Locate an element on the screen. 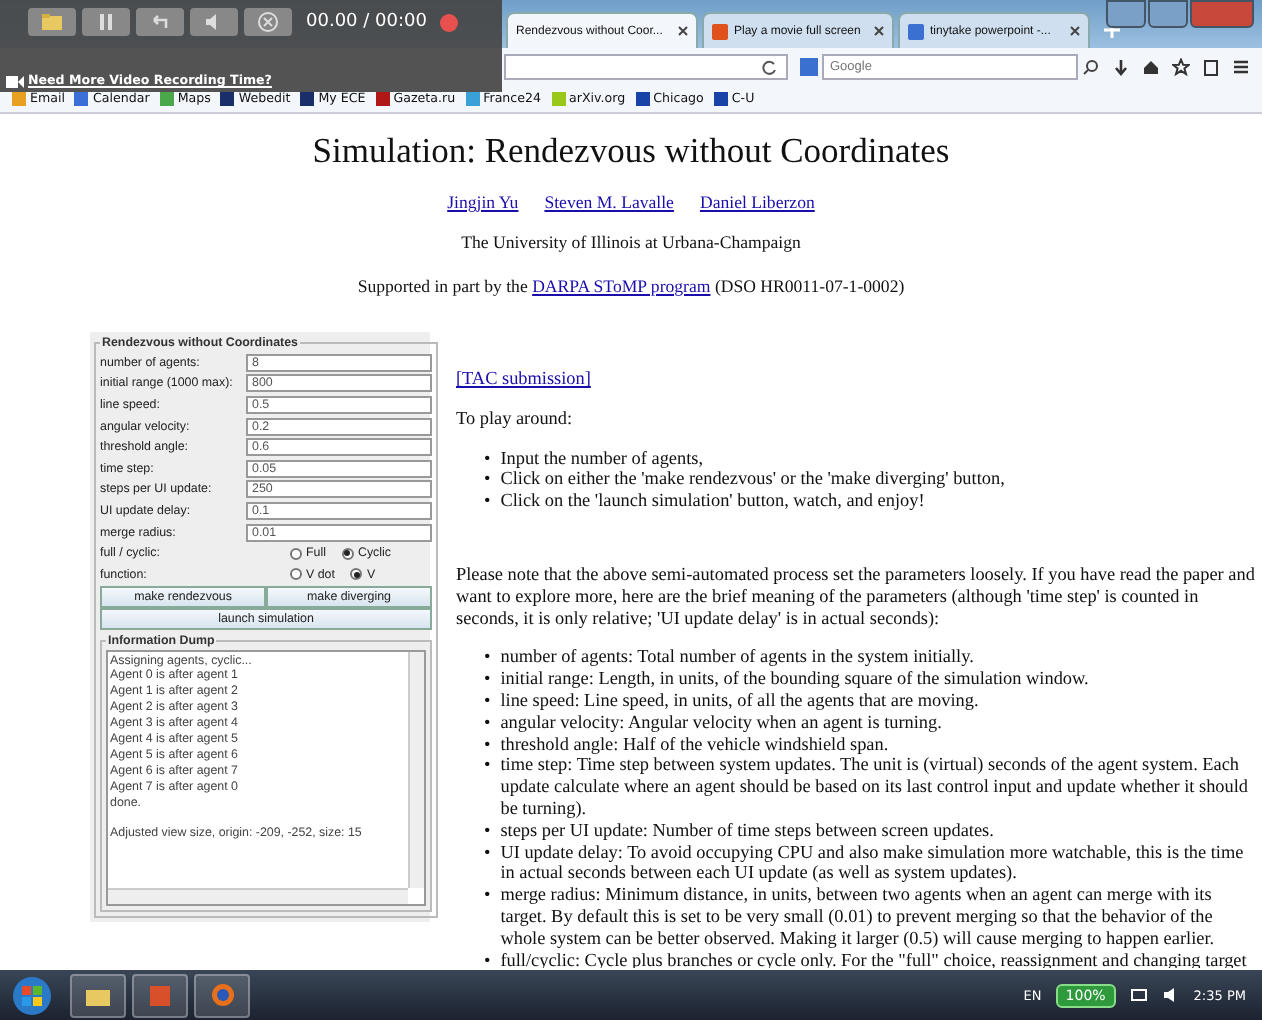 This screenshot has height=1020, width=1262. author-link: Steven M. Lavalle is located at coordinates (609, 202).